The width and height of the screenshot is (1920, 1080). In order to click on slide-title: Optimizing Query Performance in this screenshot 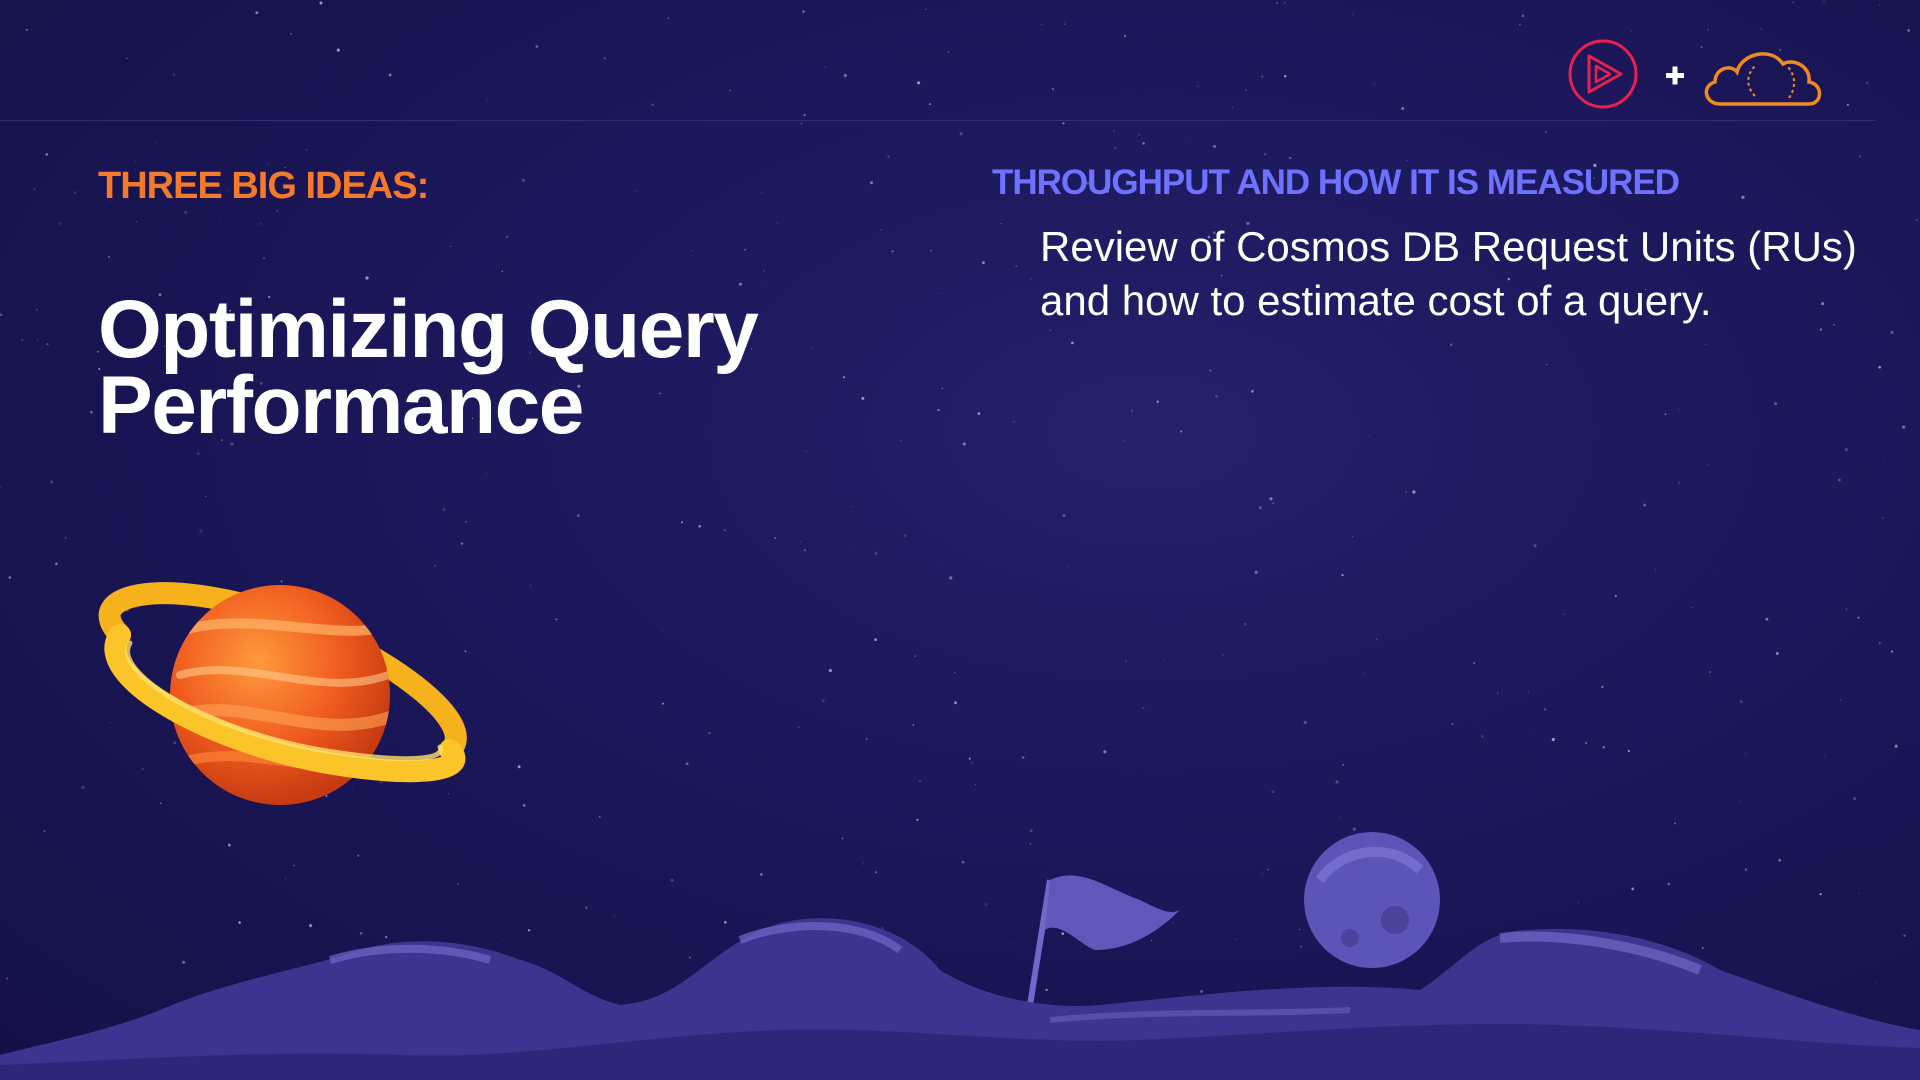, I will do `click(428, 367)`.